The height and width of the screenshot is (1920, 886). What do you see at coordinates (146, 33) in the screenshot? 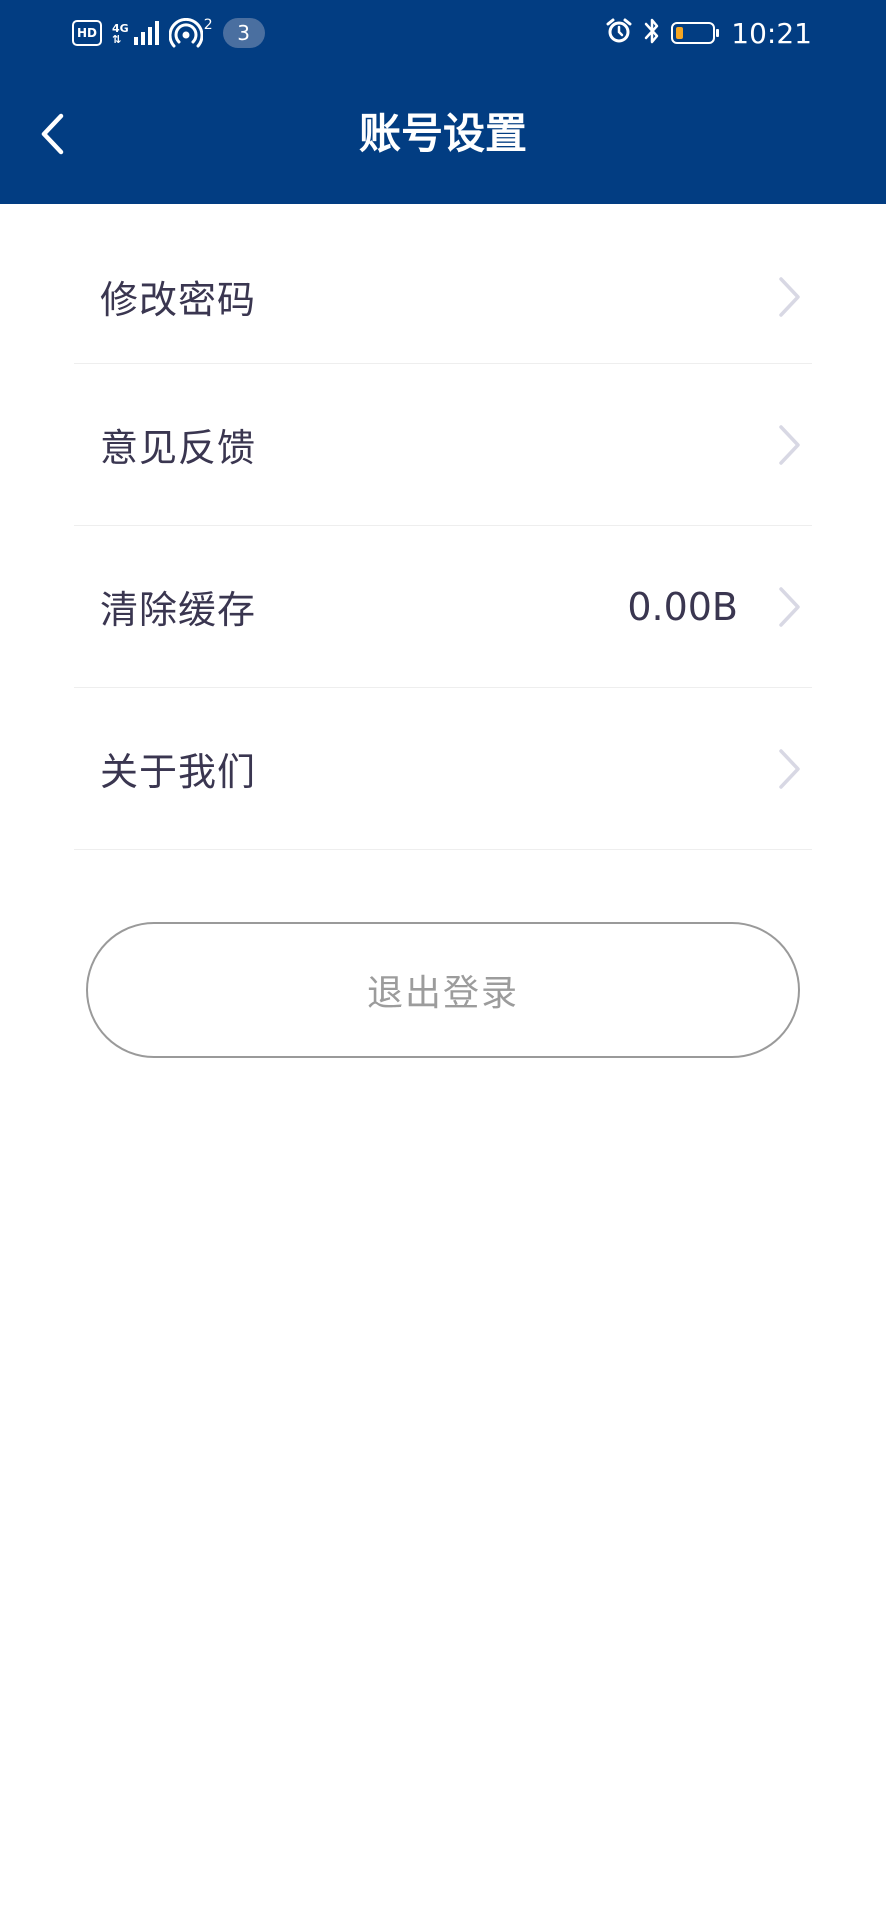
I see `signal-bars` at bounding box center [146, 33].